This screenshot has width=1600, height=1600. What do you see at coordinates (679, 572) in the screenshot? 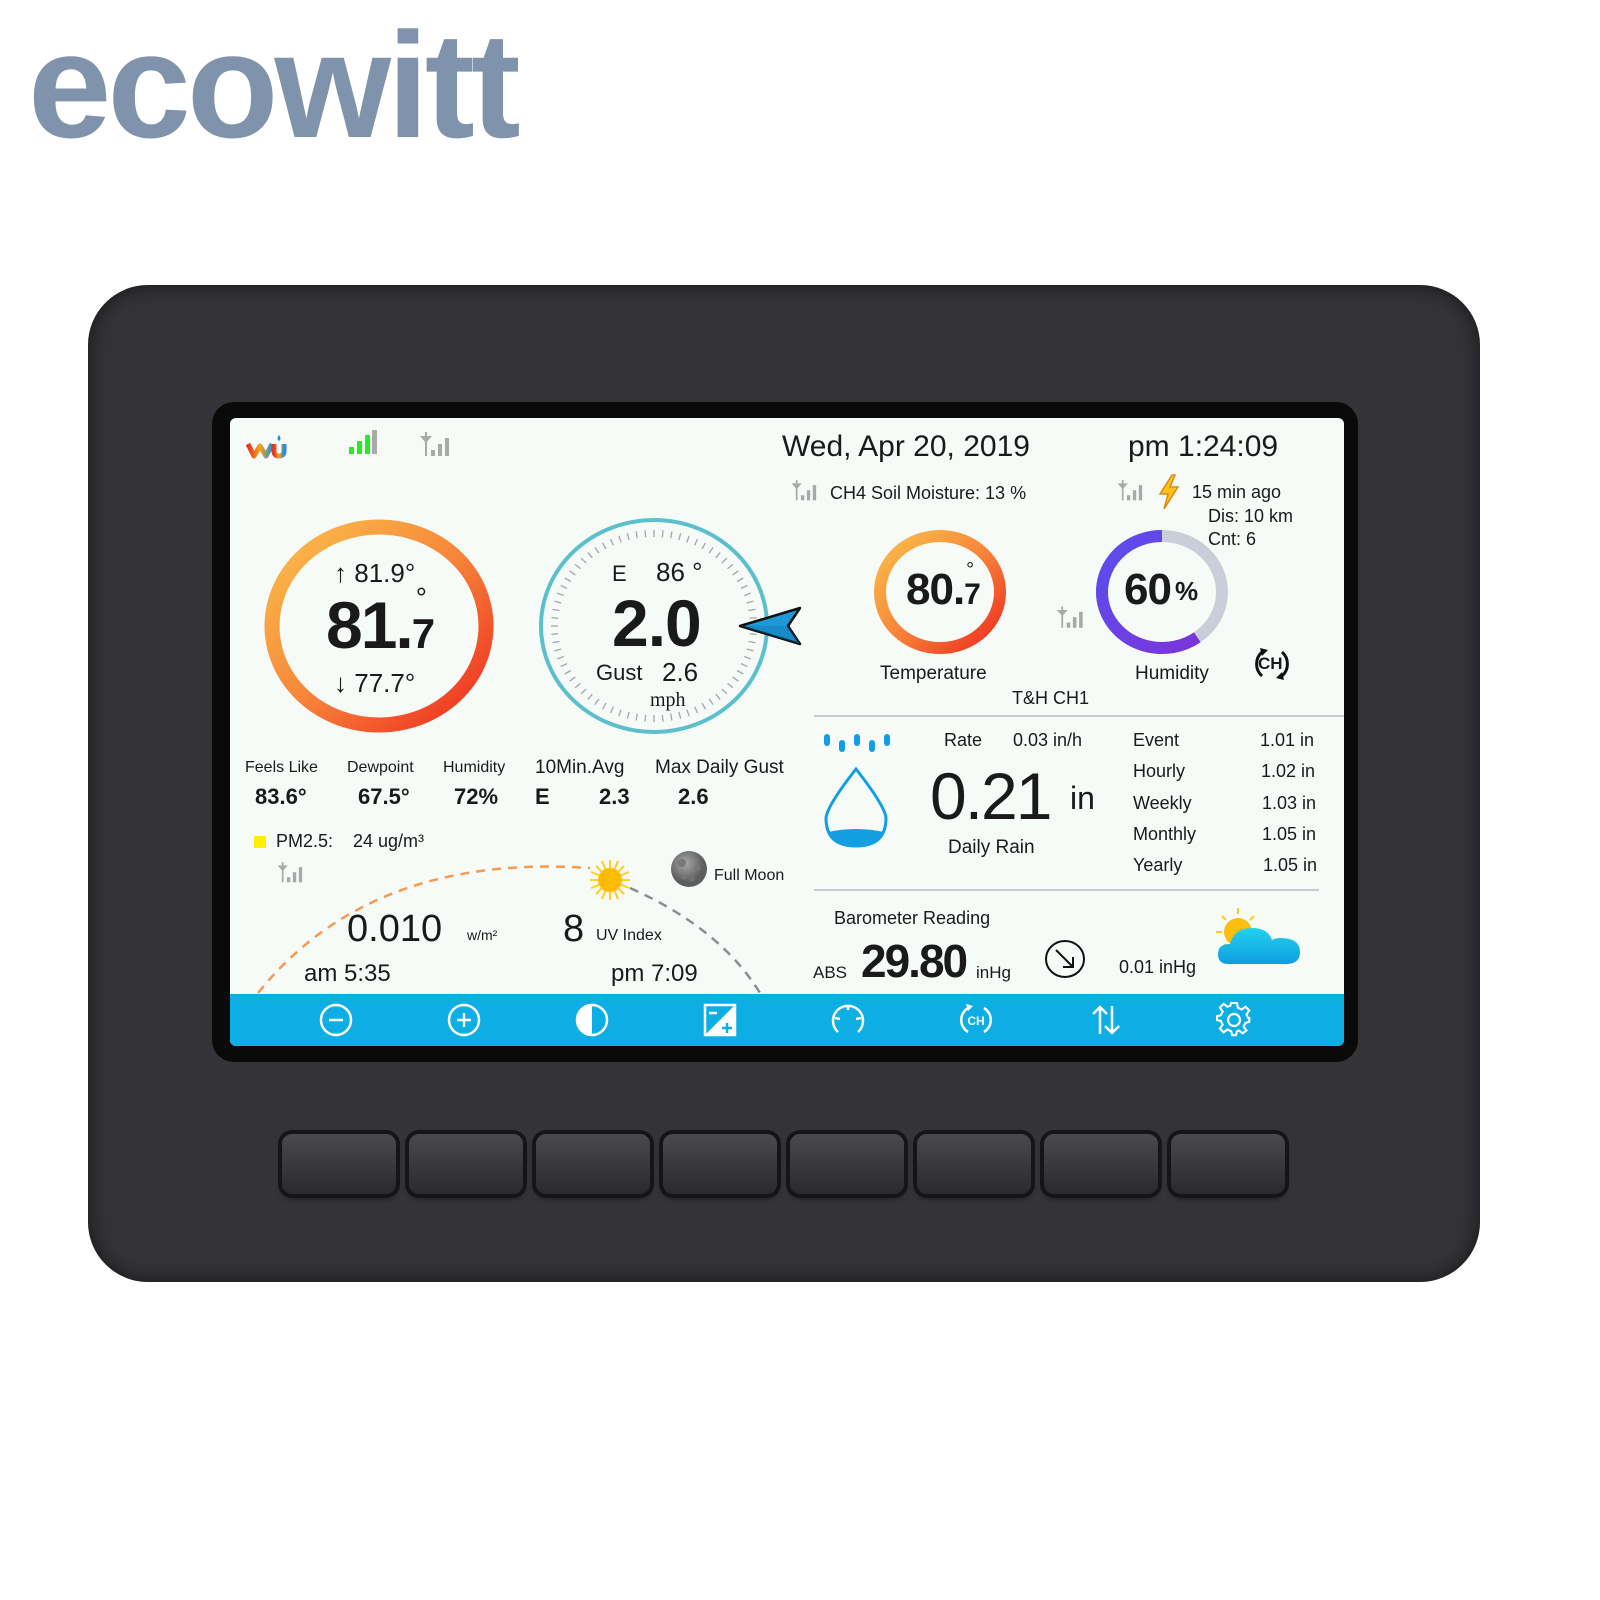
I see `wind-degrees: 86 °` at bounding box center [679, 572].